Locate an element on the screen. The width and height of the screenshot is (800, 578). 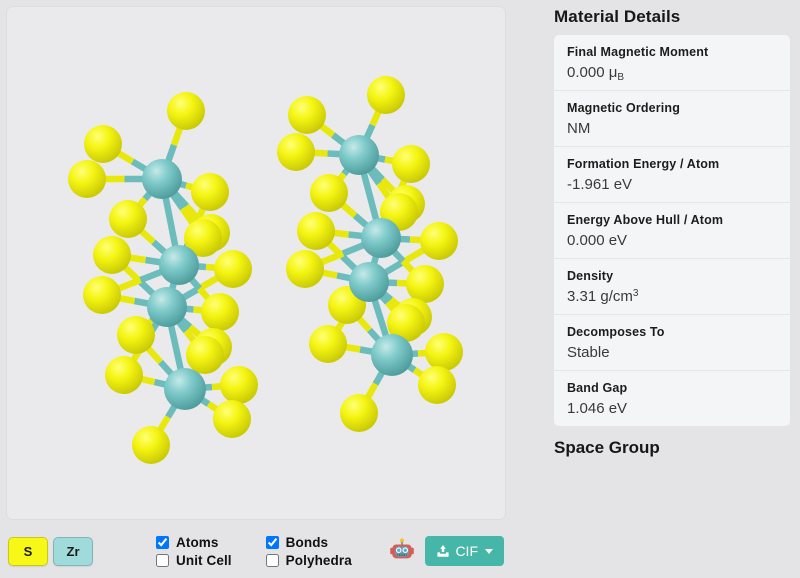
chevron-down-icon is located at coordinates (489, 551).